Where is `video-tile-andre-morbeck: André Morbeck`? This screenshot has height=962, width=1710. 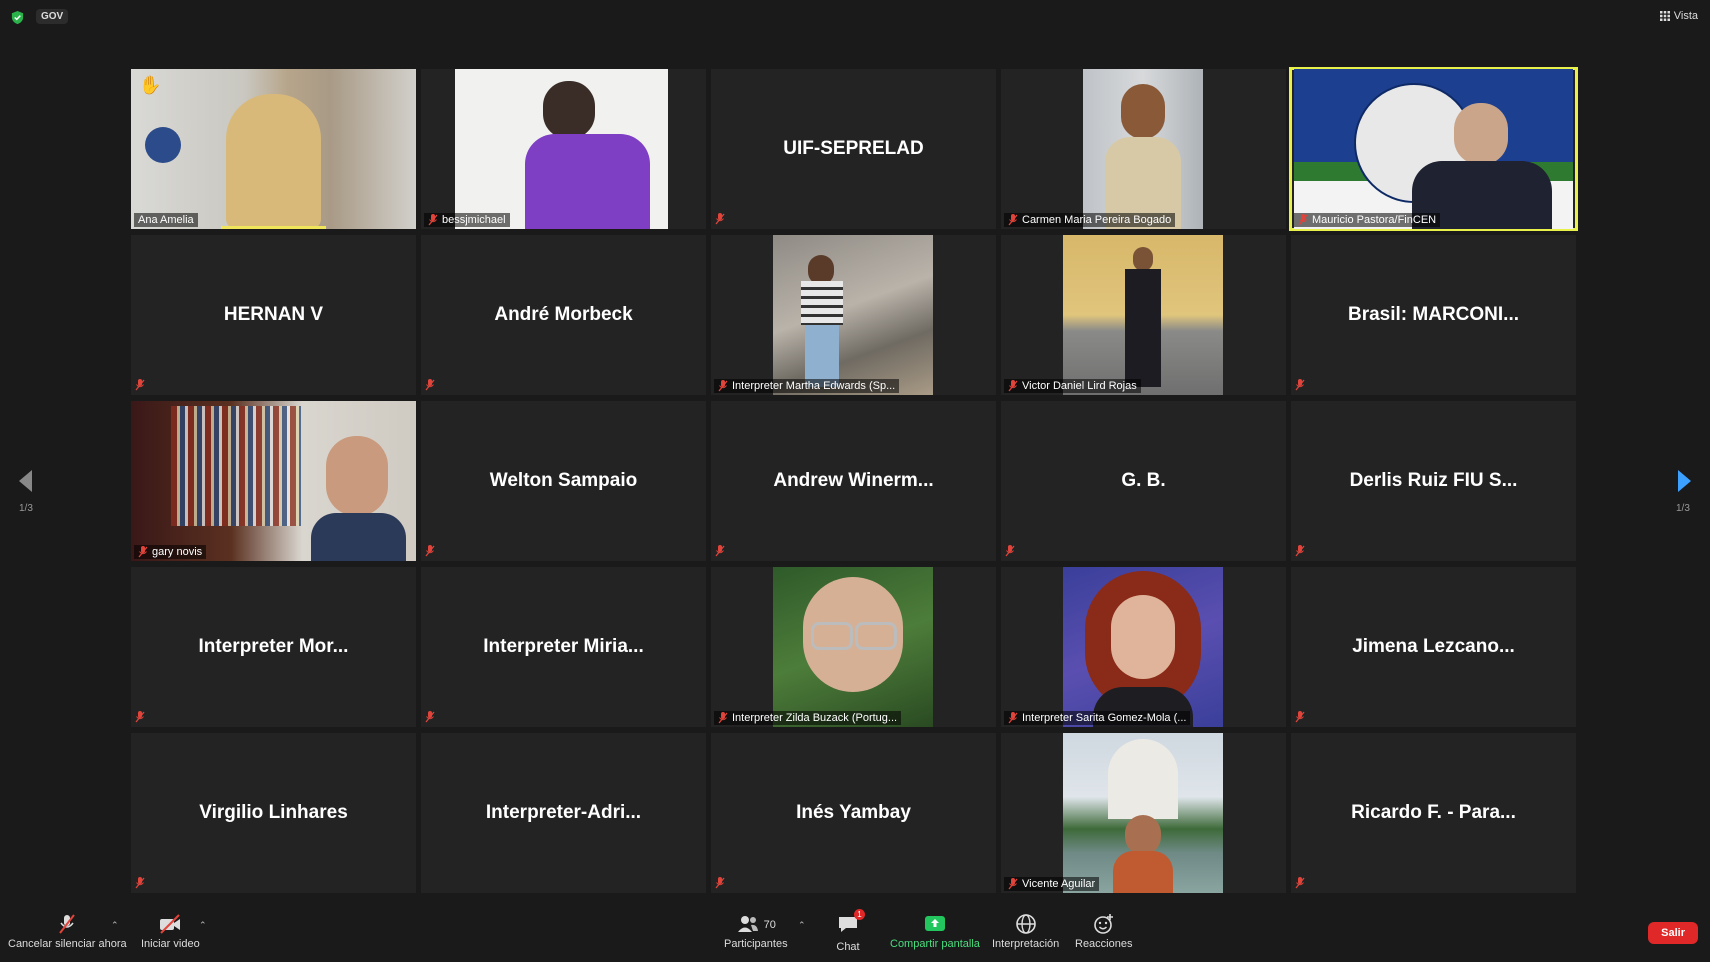 video-tile-andre-morbeck: André Morbeck is located at coordinates (563, 315).